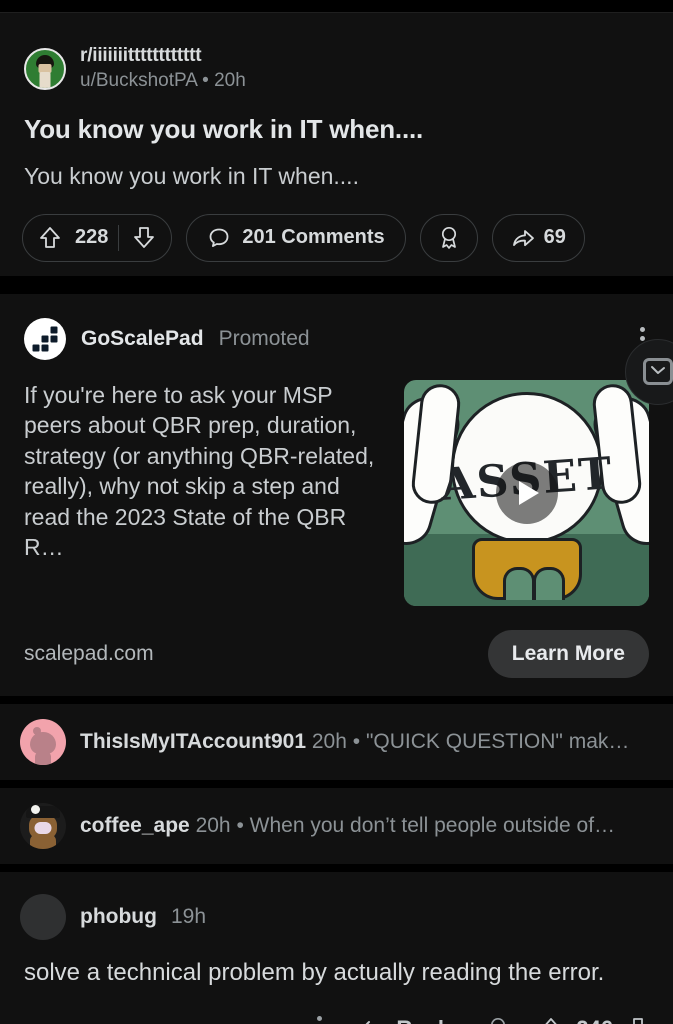  Describe the element at coordinates (336, 1006) in the screenshot. I see `comment-actions: Reply 246` at that location.